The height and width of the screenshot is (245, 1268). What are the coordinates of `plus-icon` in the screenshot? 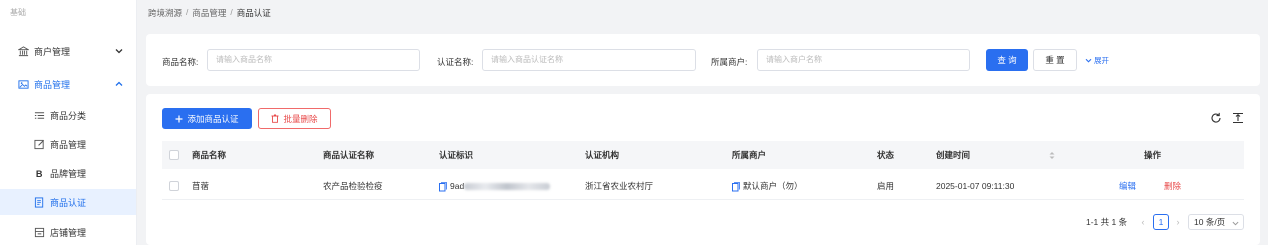 It's located at (179, 118).